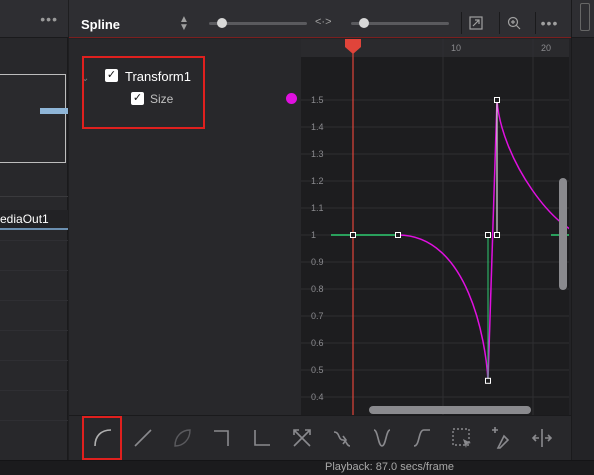 The image size is (594, 475). Describe the element at coordinates (143, 438) in the screenshot. I see `linear-icon` at that location.